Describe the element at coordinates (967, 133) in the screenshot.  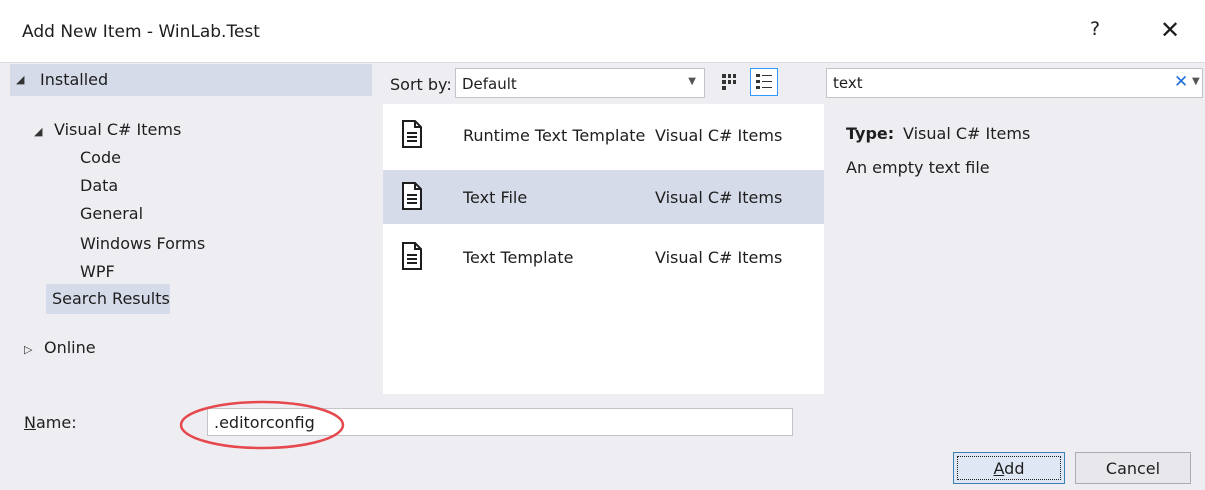
I see `details-type-value: Visual C# Items` at that location.